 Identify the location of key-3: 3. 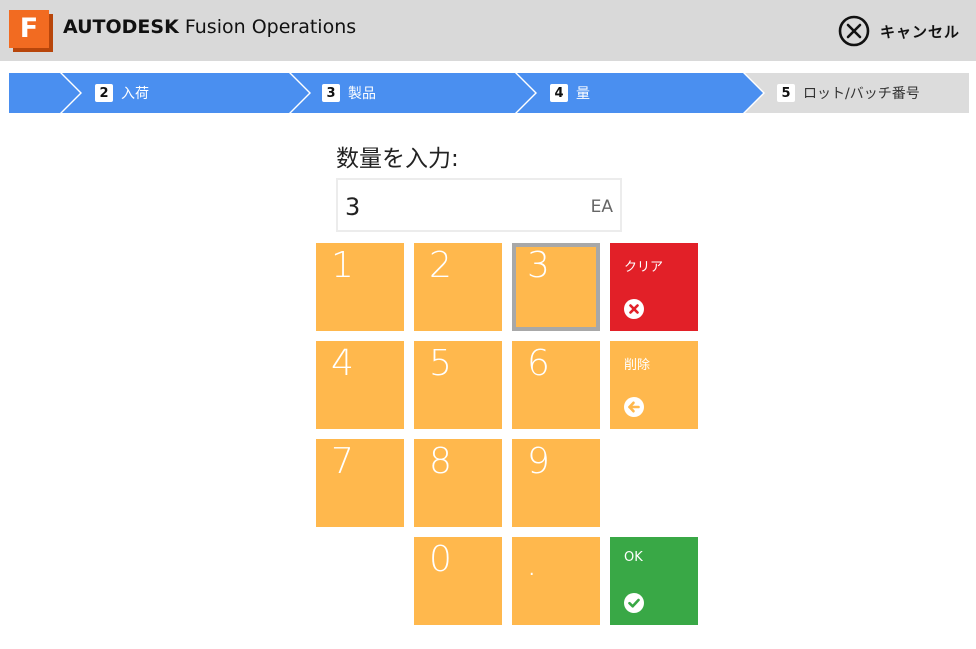
(556, 287).